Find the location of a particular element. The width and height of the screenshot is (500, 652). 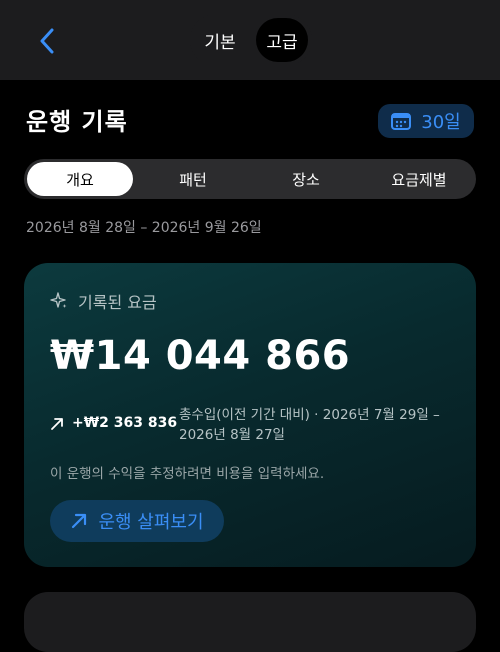

total-amount: ₩14 044 866 is located at coordinates (200, 356).